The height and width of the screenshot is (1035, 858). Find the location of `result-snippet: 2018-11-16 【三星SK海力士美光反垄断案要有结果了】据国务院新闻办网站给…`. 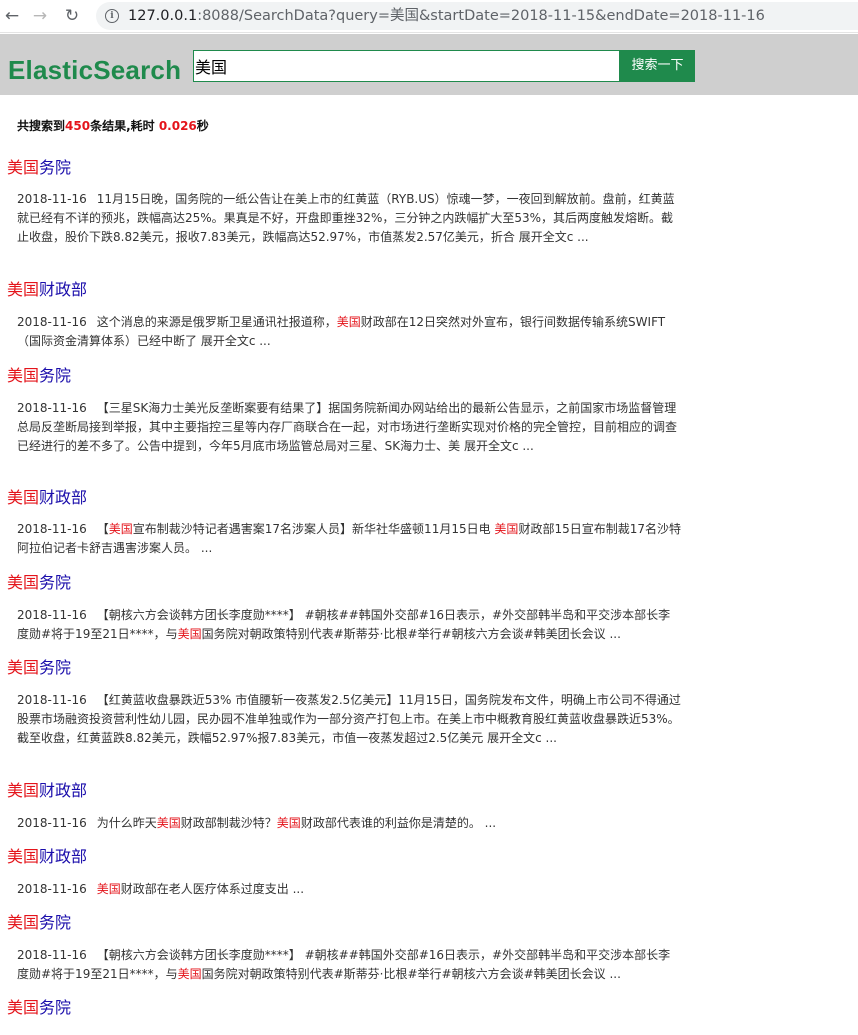

result-snippet: 2018-11-16 【三星SK海力士美光反垄断案要有结果了】据国务院新闻办网站给… is located at coordinates (349, 427).